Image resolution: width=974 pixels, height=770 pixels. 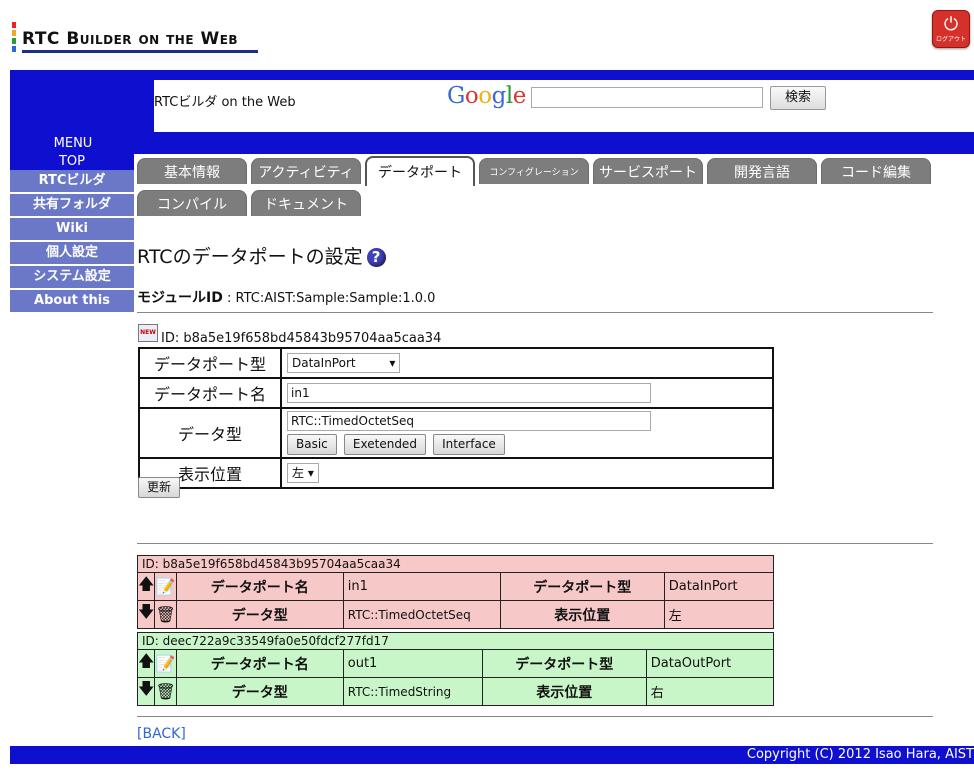 I want to click on tab-activity: アクティビティ, so click(x=306, y=171).